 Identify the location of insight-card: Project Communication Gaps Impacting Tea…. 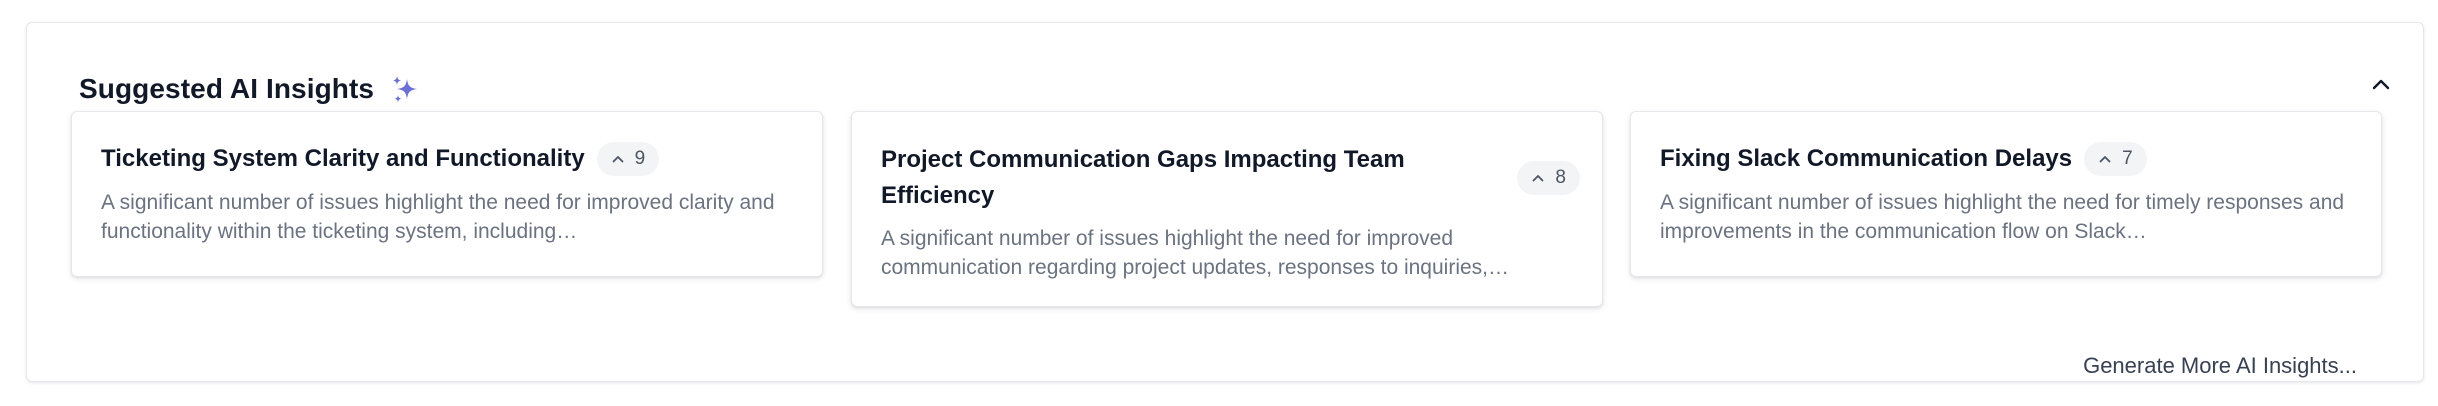
(1227, 209).